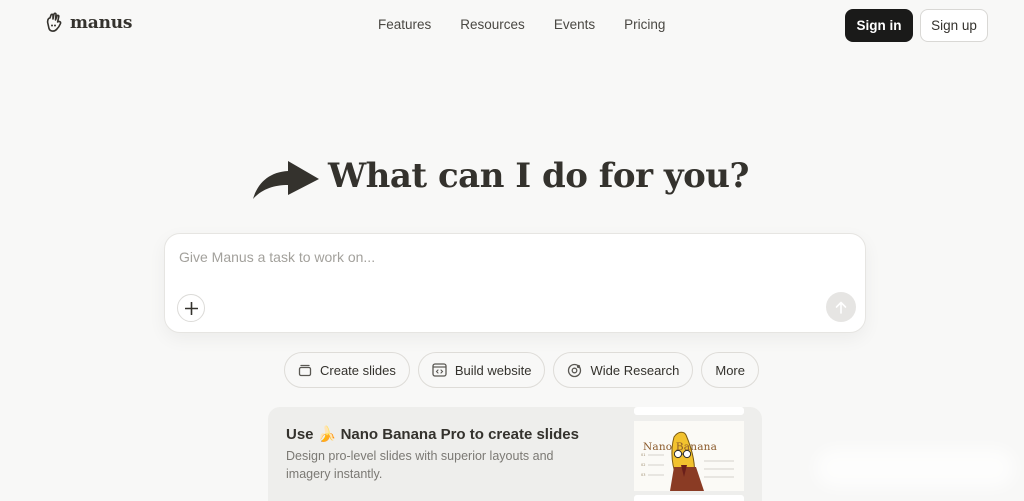  I want to click on hero-title: What can I do for you?, so click(538, 176).